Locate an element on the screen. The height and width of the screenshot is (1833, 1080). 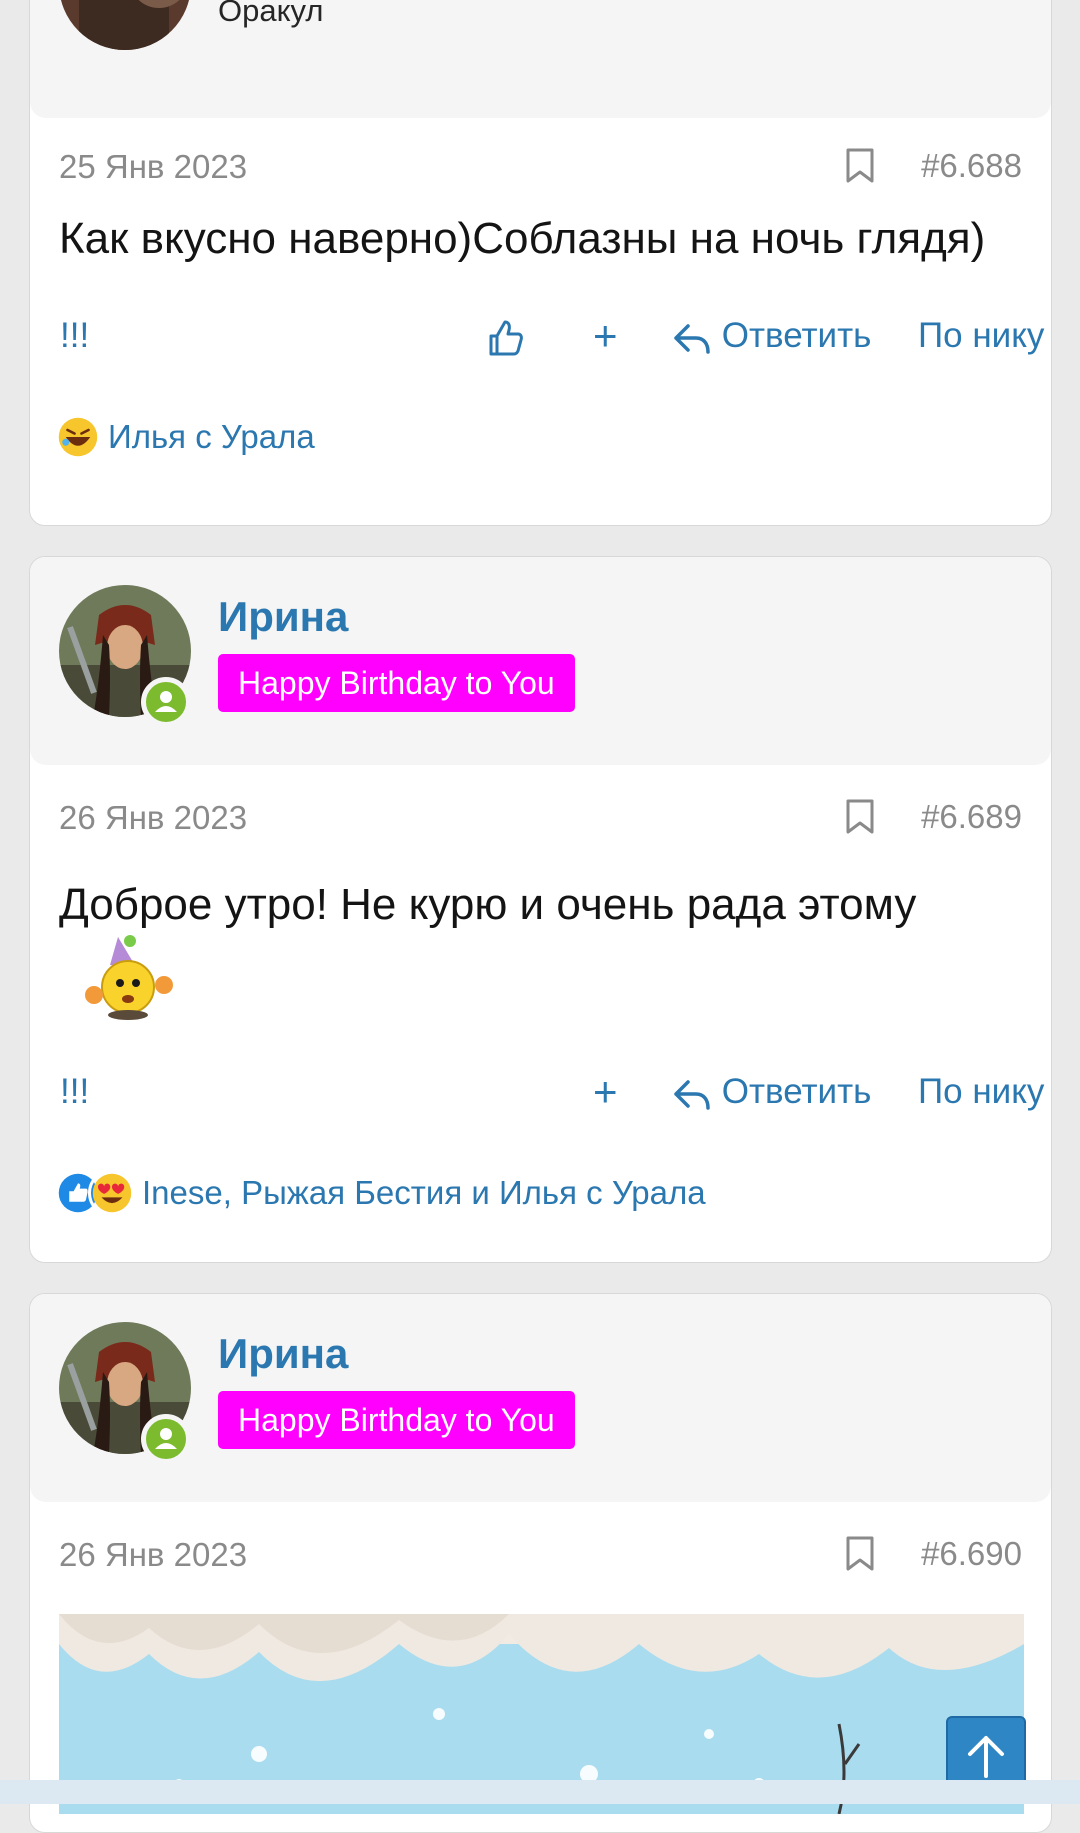
laugh-reaction-icon is located at coordinates (78, 437).